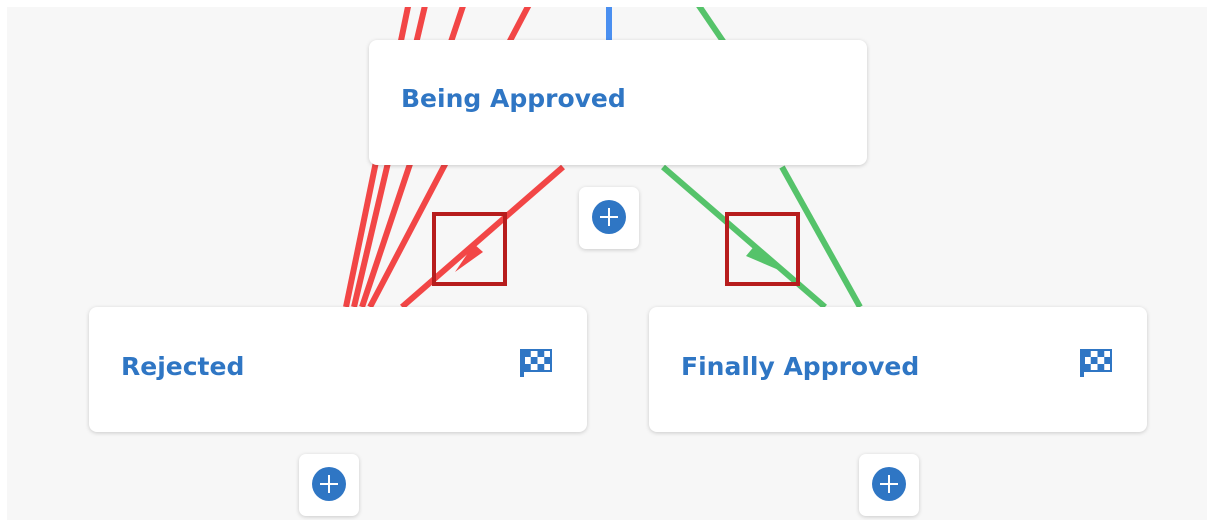  I want to click on state-being-approved: Being Approved, so click(618, 102).